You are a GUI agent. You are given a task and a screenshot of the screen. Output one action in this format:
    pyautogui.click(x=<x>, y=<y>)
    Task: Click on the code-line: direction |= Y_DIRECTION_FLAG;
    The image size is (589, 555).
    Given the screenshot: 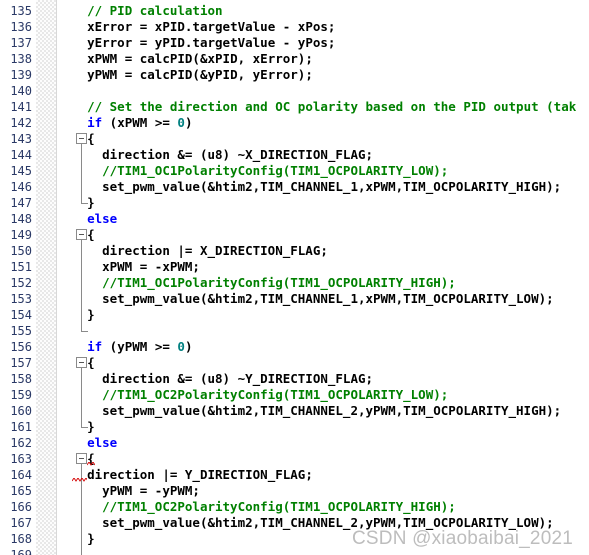 What is the action you would take?
    pyautogui.click(x=200, y=475)
    